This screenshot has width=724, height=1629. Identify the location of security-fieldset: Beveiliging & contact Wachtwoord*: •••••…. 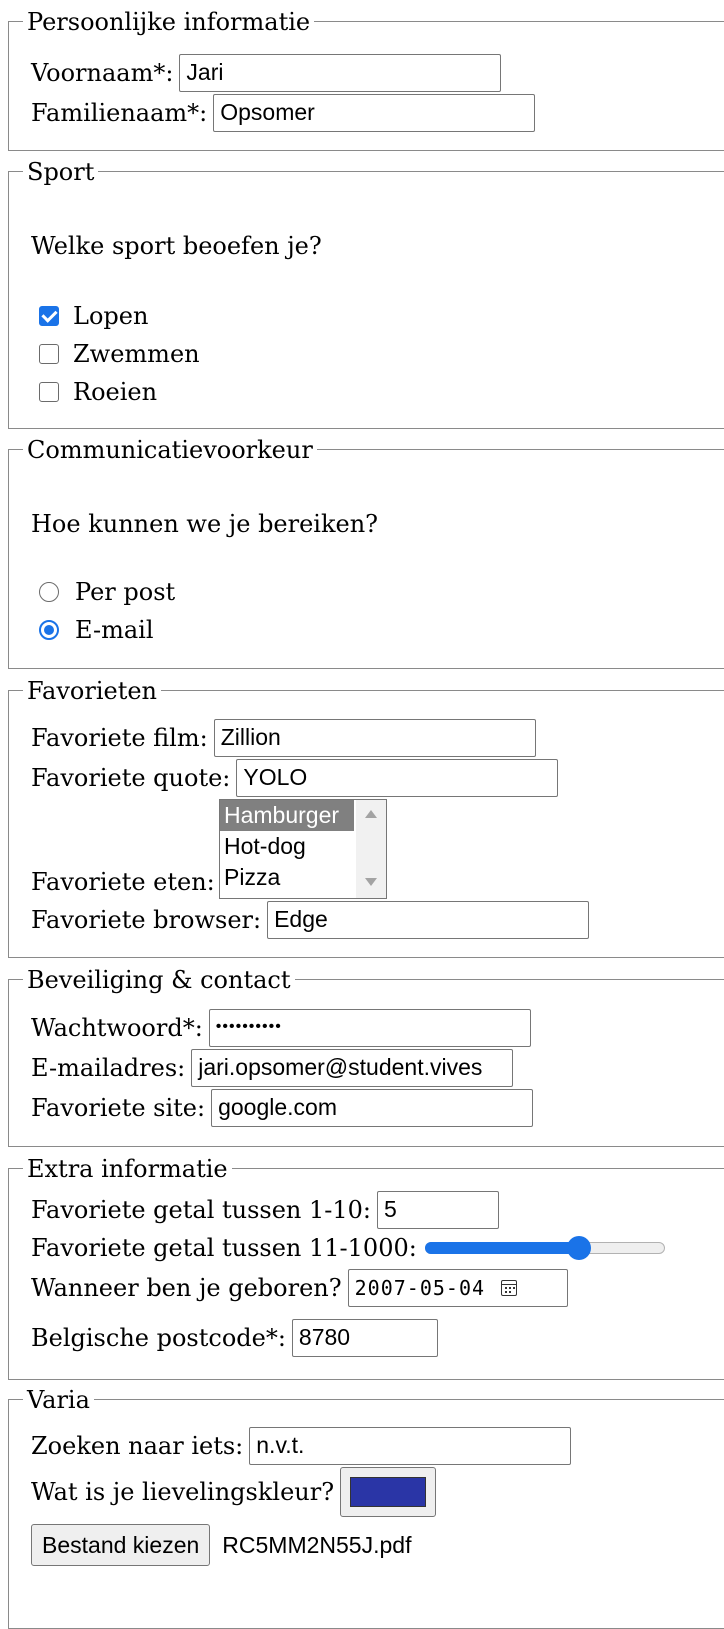
(366, 1056).